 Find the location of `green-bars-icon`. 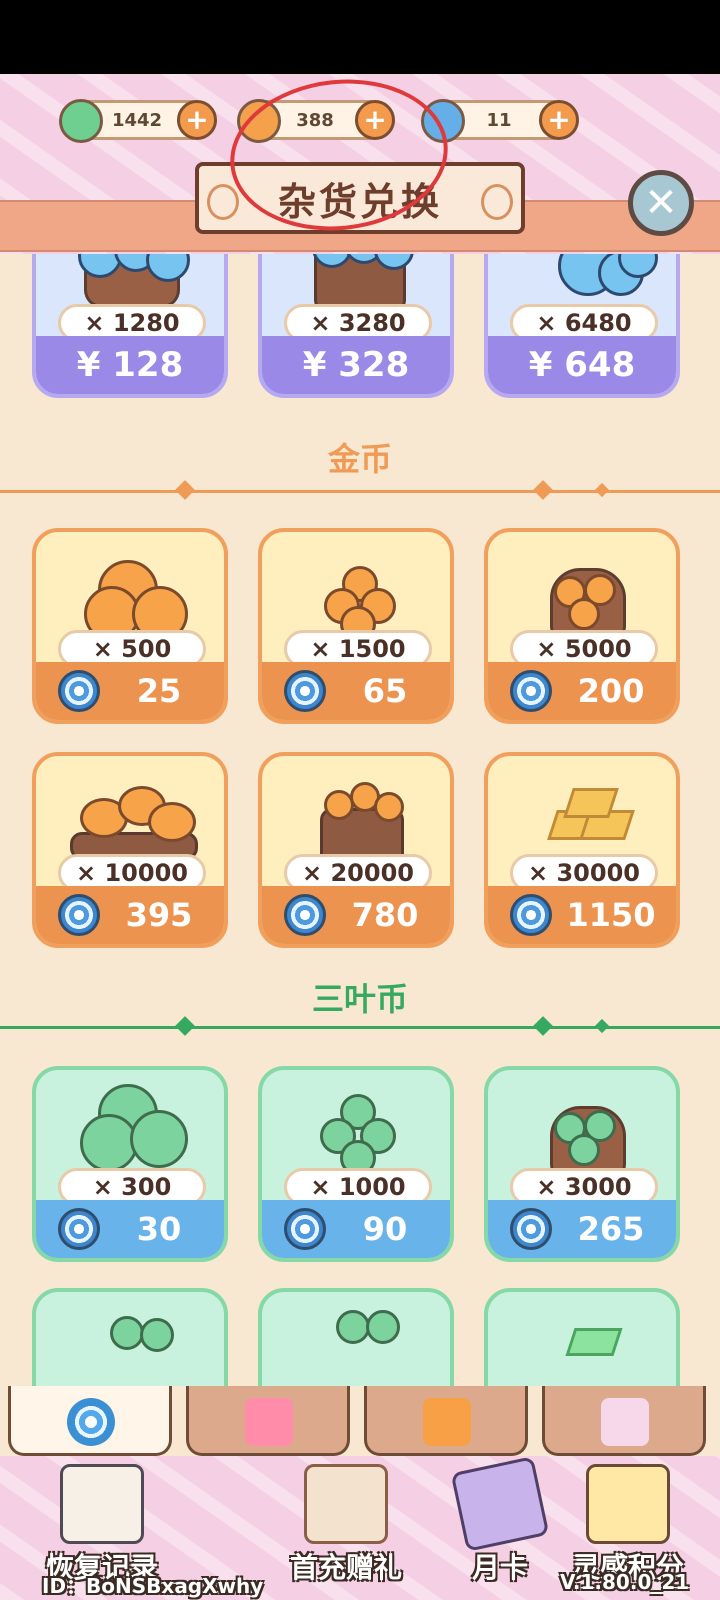

green-bars-icon is located at coordinates (582, 1339).